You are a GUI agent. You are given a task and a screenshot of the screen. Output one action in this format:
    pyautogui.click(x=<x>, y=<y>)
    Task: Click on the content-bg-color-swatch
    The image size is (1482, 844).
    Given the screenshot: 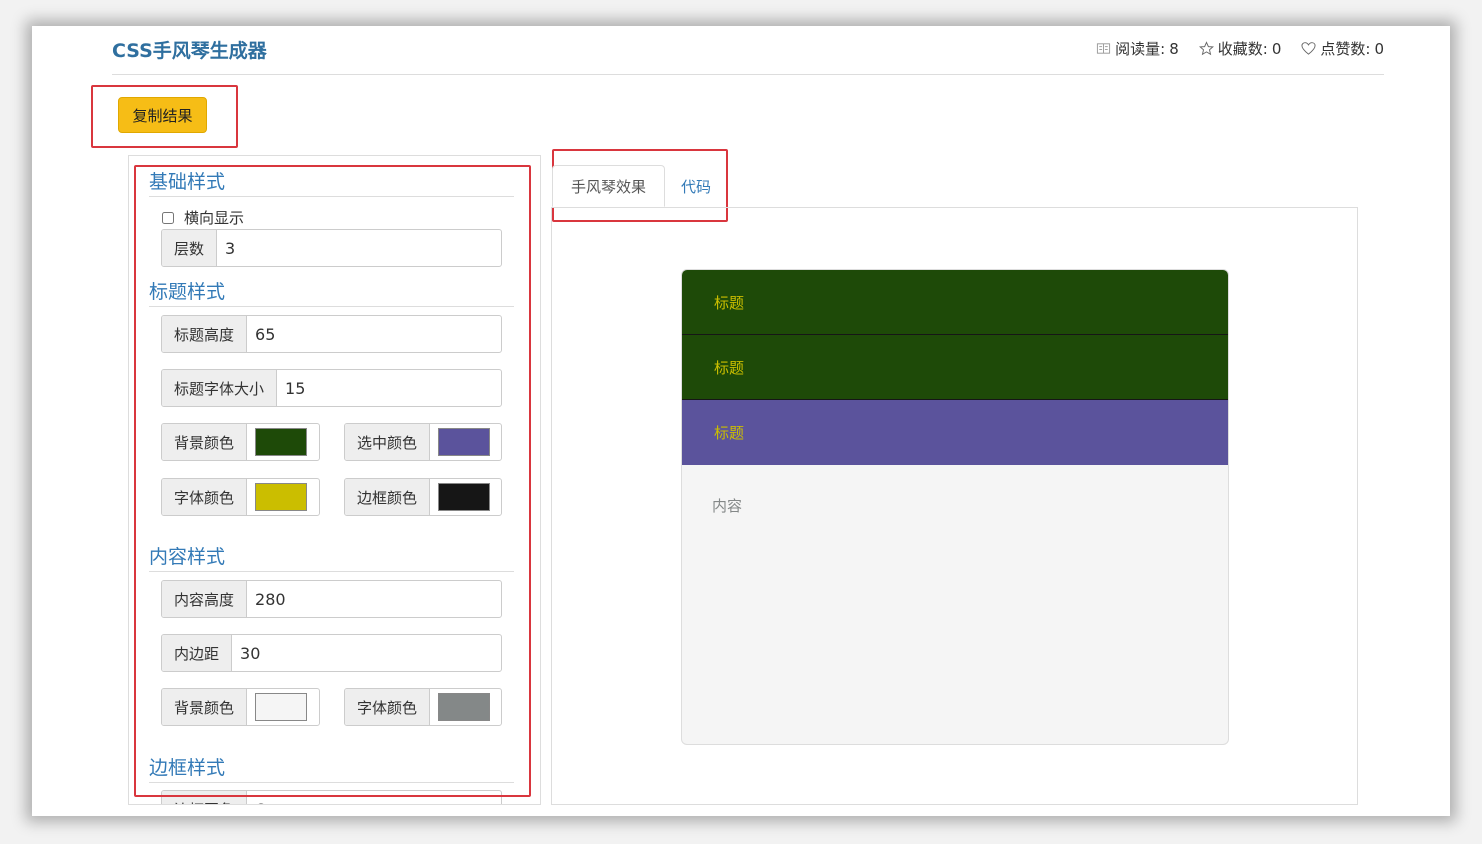 What is the action you would take?
    pyautogui.click(x=281, y=707)
    